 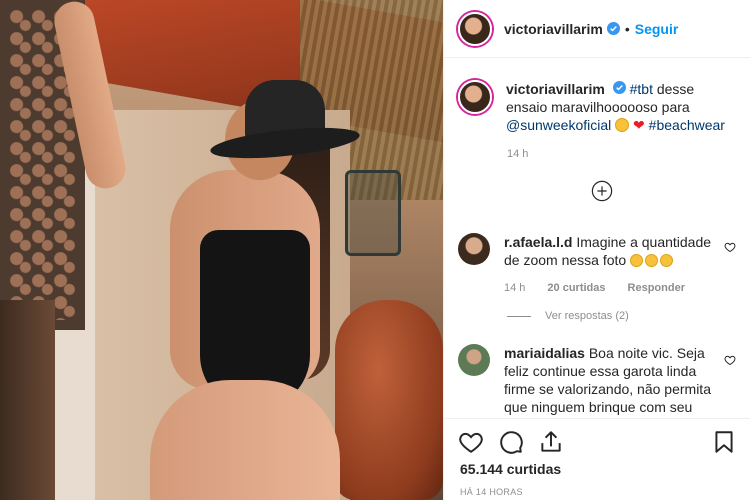 What do you see at coordinates (515, 288) in the screenshot?
I see `comment-time: 14 h` at bounding box center [515, 288].